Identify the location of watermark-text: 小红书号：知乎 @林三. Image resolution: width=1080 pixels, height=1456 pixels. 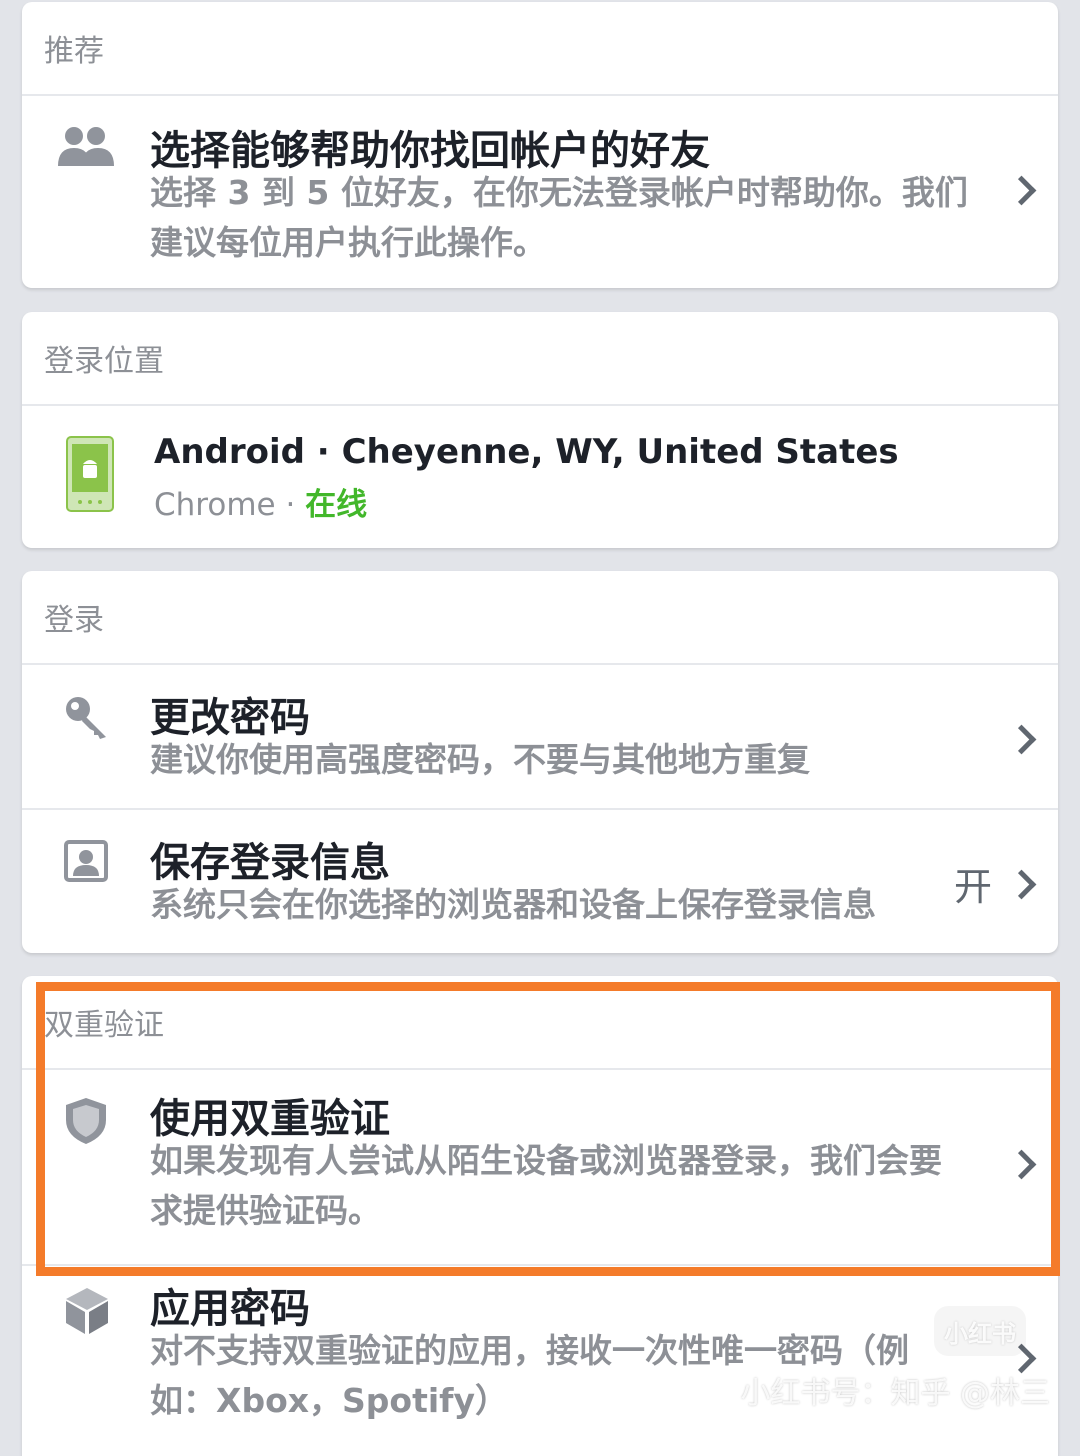
(895, 1393).